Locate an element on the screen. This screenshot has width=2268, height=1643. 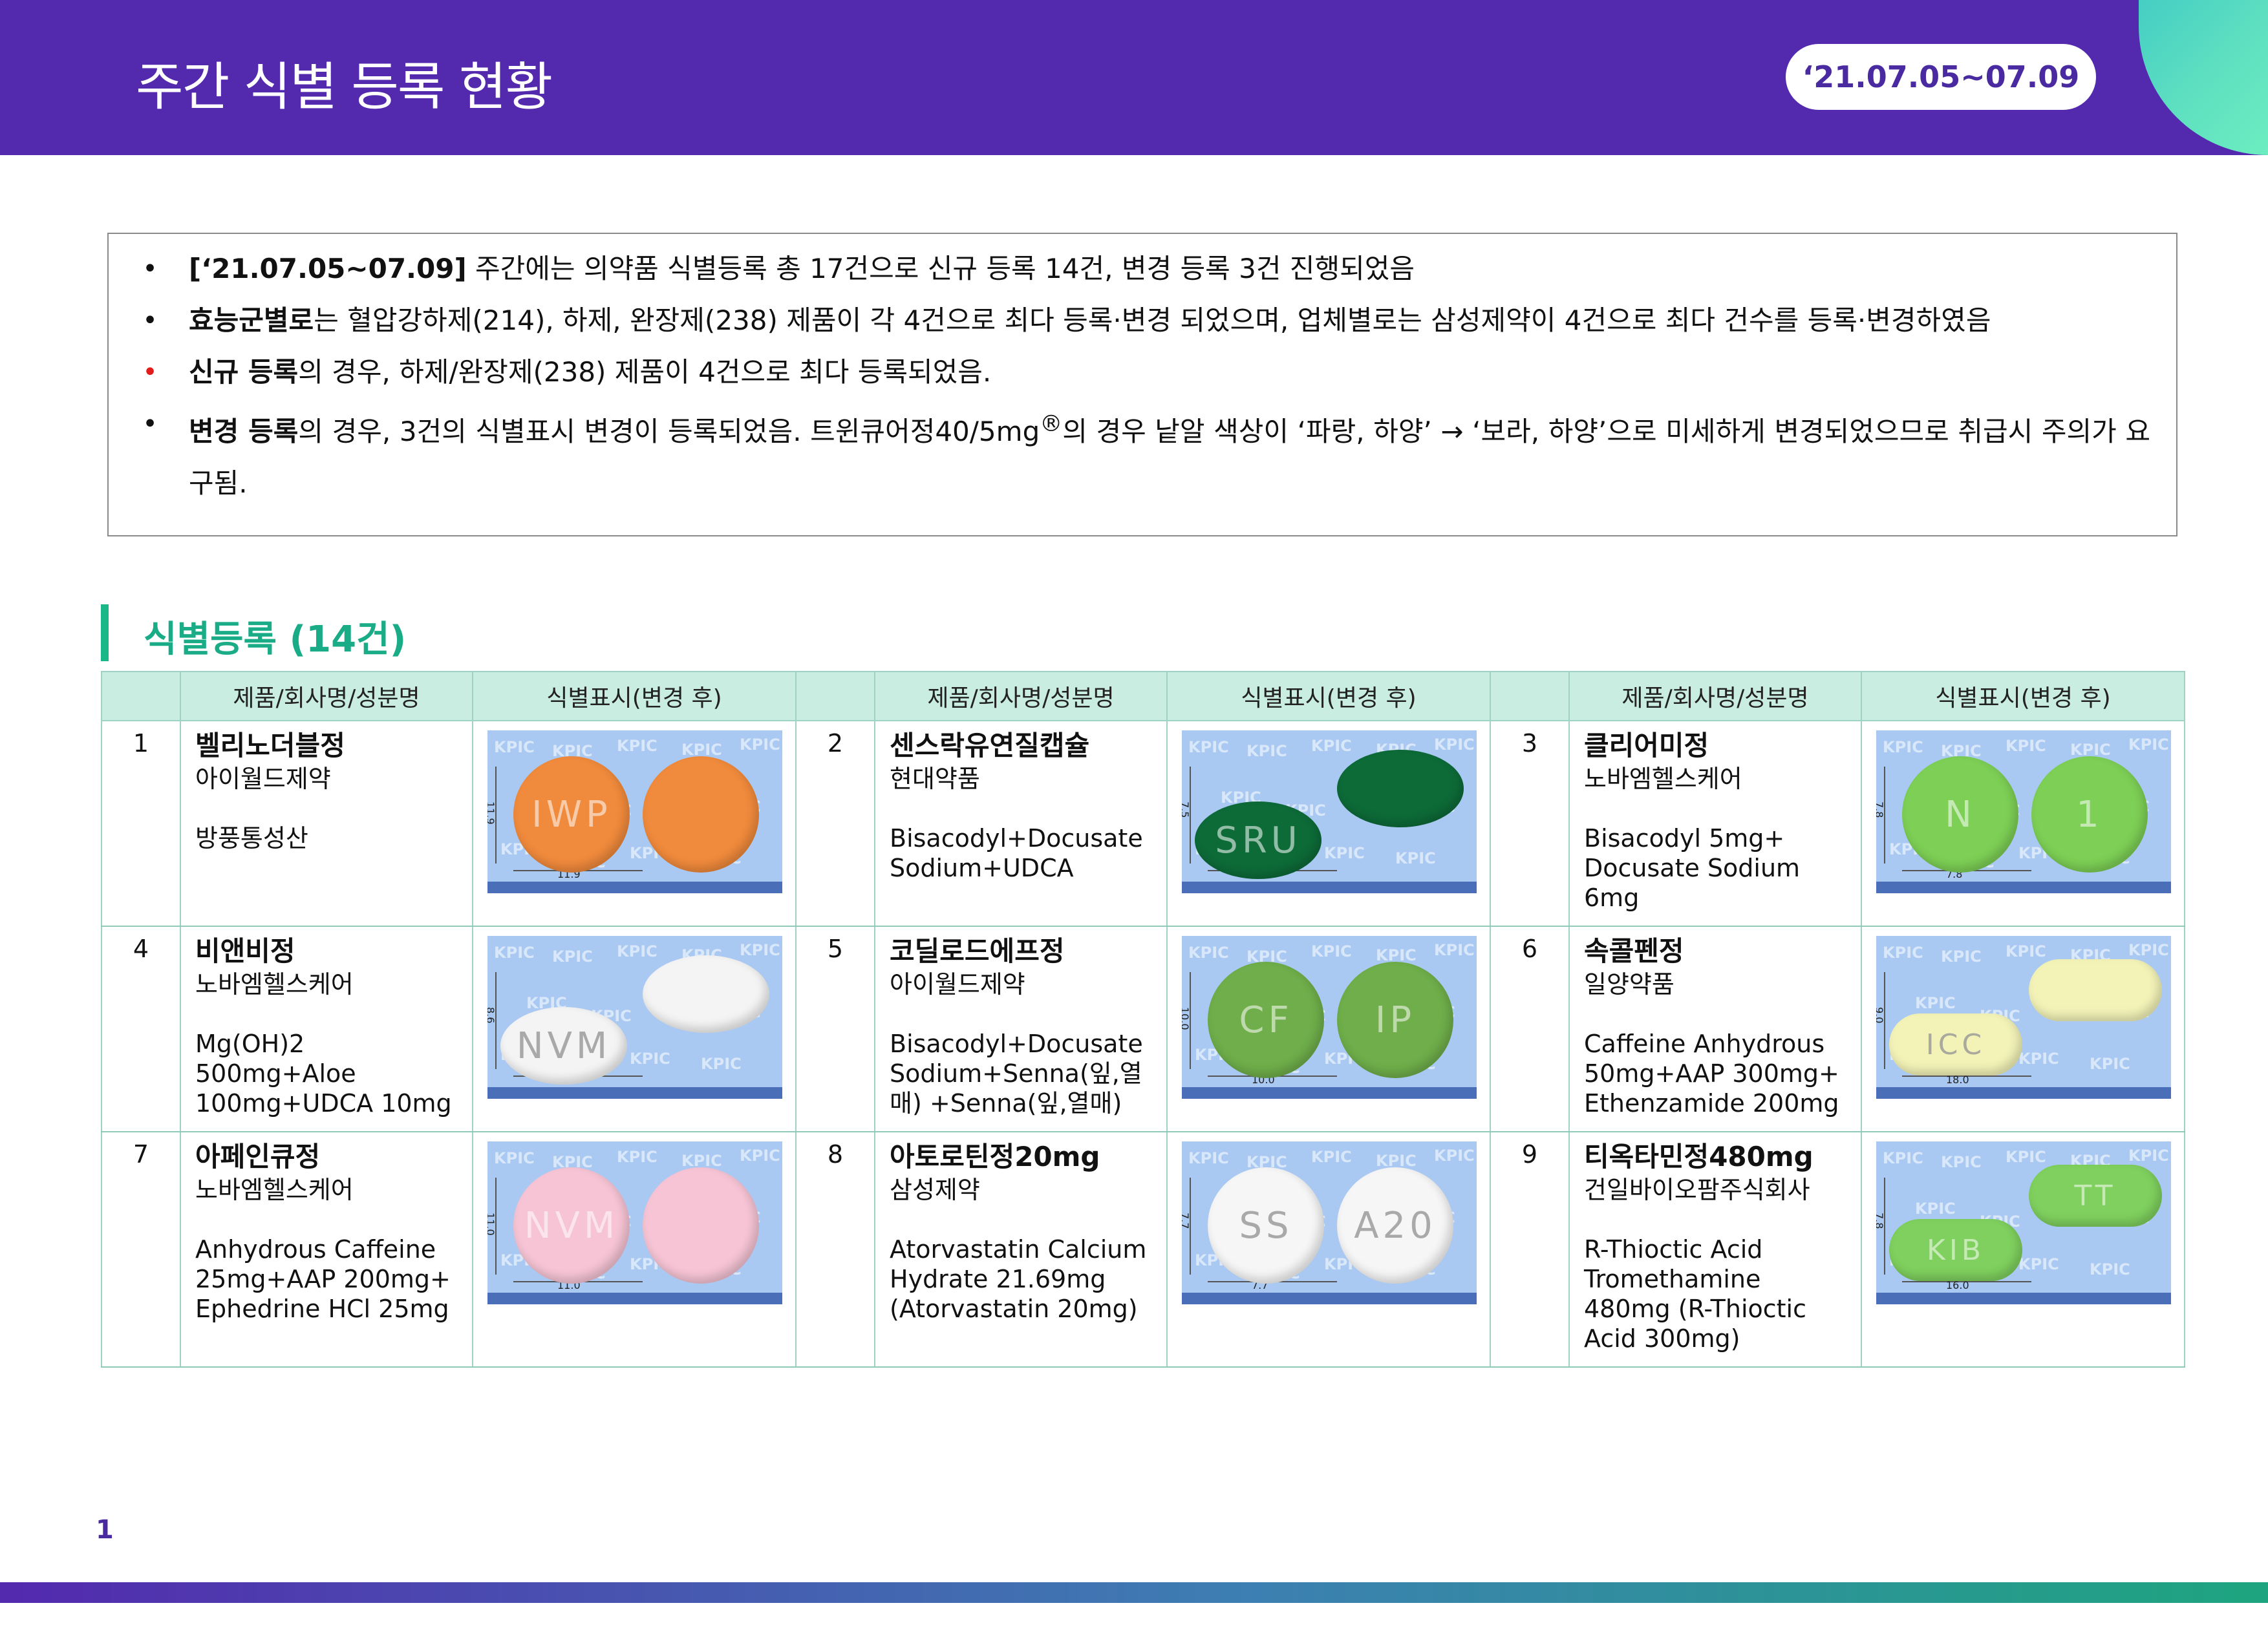
pill-right: TT is located at coordinates (2095, 1196).